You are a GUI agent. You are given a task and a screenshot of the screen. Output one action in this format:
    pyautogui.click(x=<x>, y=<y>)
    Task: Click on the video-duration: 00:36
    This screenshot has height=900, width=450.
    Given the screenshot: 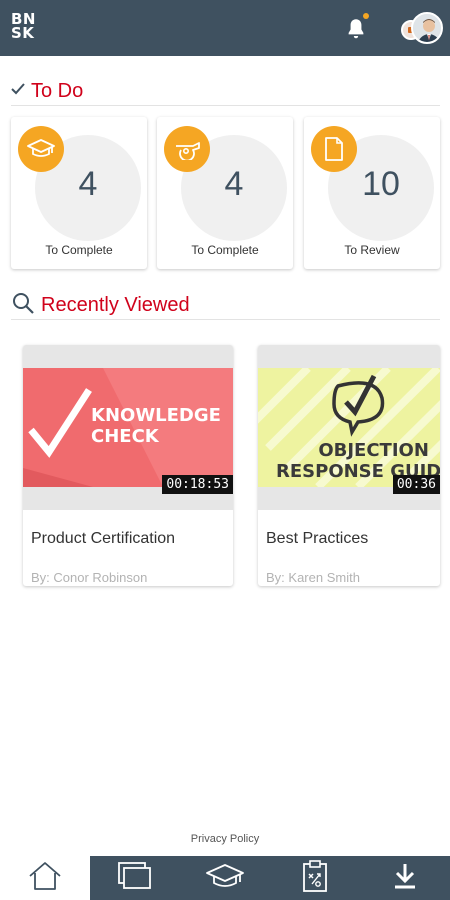 What is the action you would take?
    pyautogui.click(x=416, y=484)
    